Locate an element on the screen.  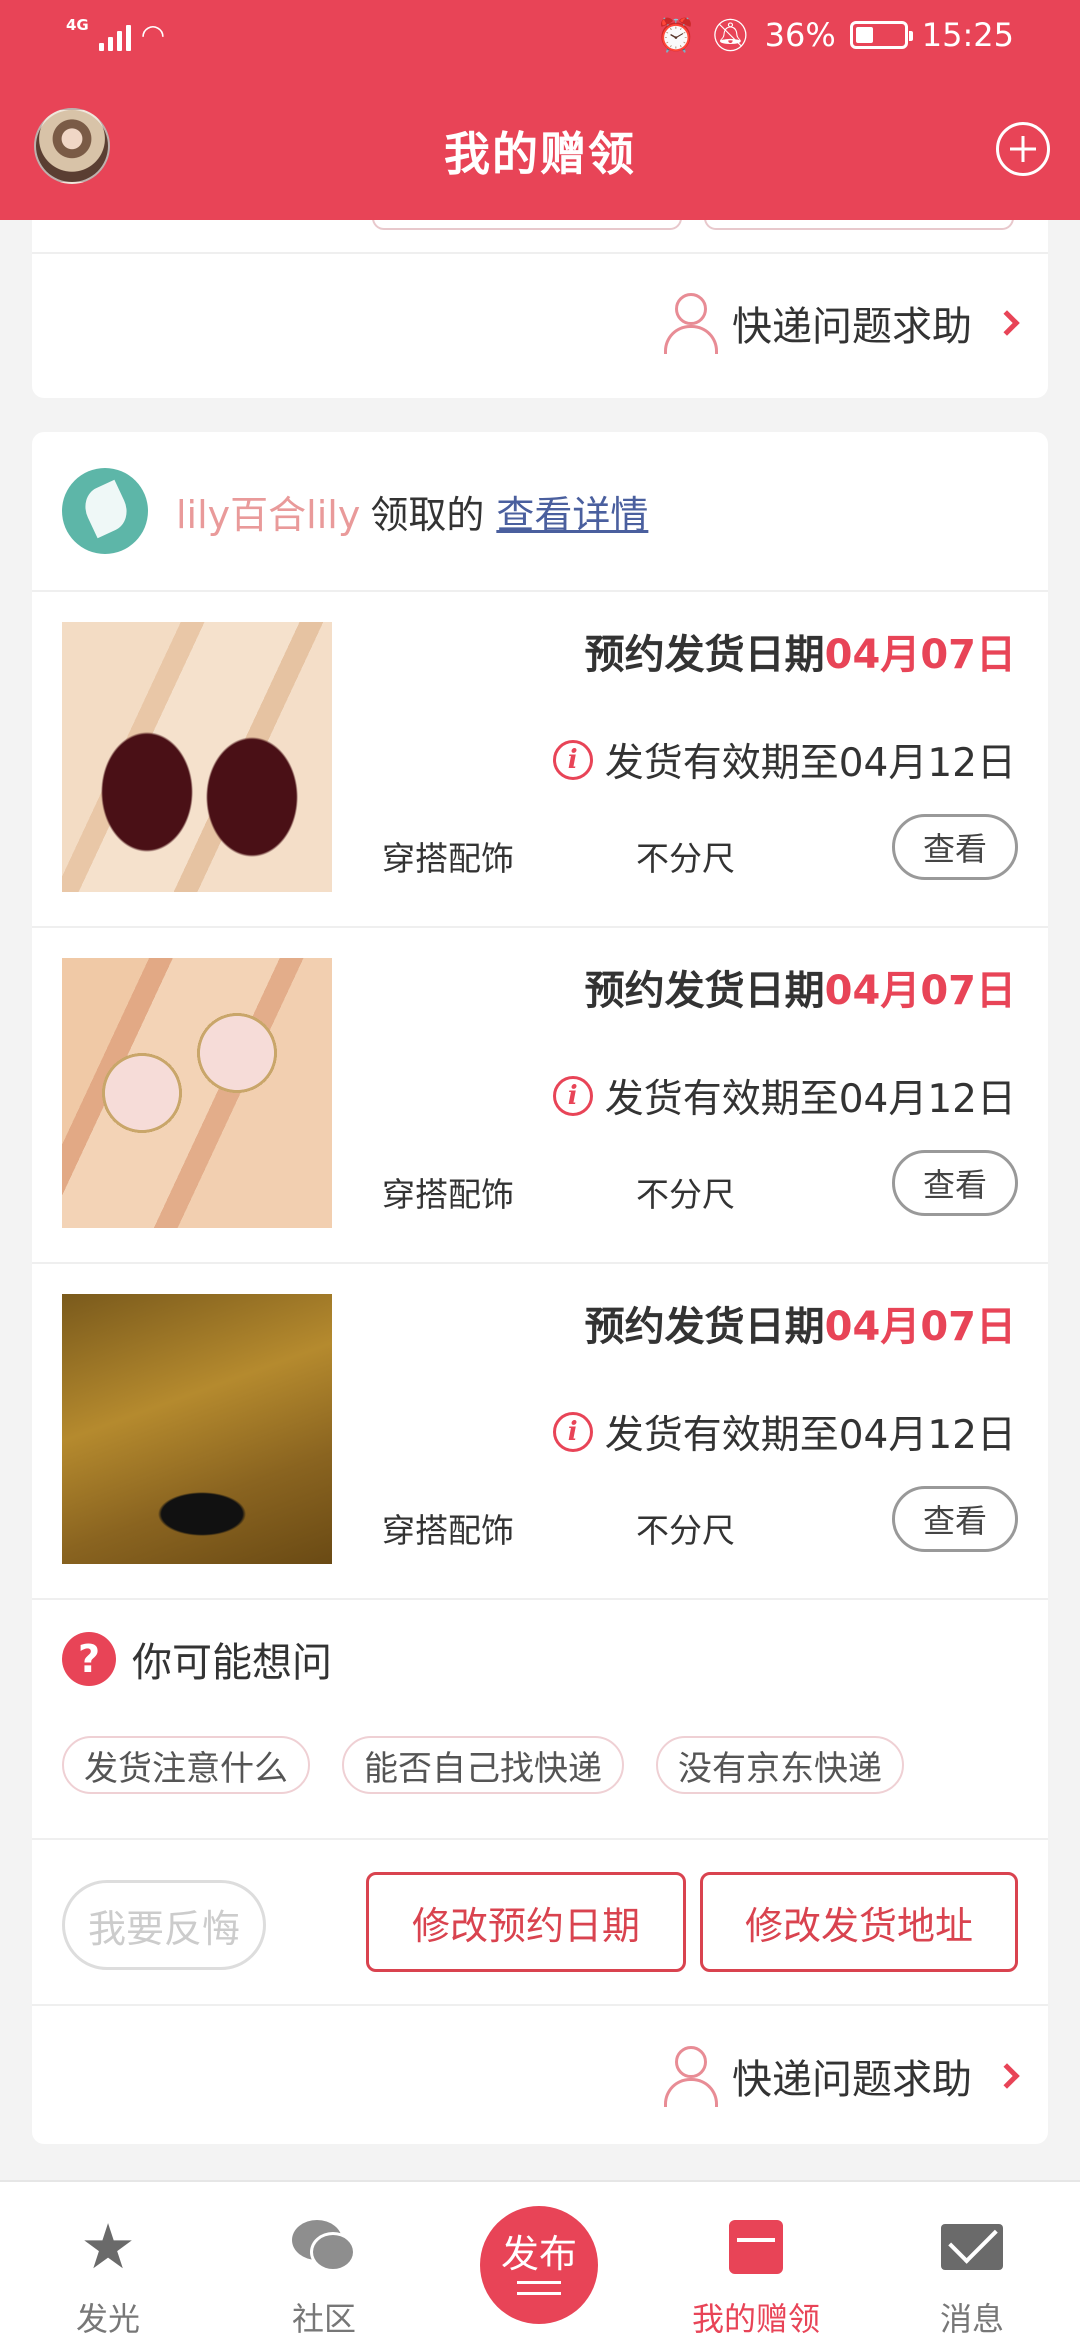
faq-chip: 发货注意什么 is located at coordinates (186, 1765).